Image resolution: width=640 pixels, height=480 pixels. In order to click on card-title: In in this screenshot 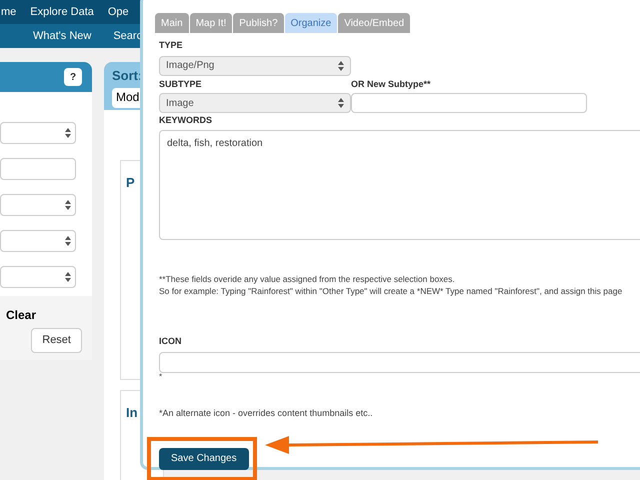, I will do `click(132, 412)`.